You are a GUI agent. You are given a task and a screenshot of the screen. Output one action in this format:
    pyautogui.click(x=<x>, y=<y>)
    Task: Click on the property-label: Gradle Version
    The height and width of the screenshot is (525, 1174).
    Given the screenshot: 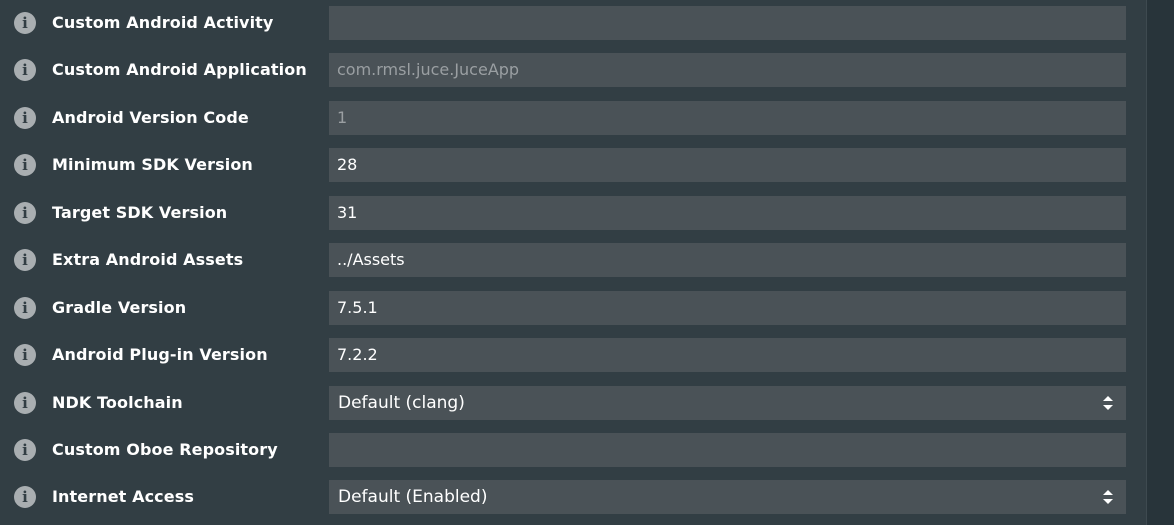 What is the action you would take?
    pyautogui.click(x=119, y=307)
    